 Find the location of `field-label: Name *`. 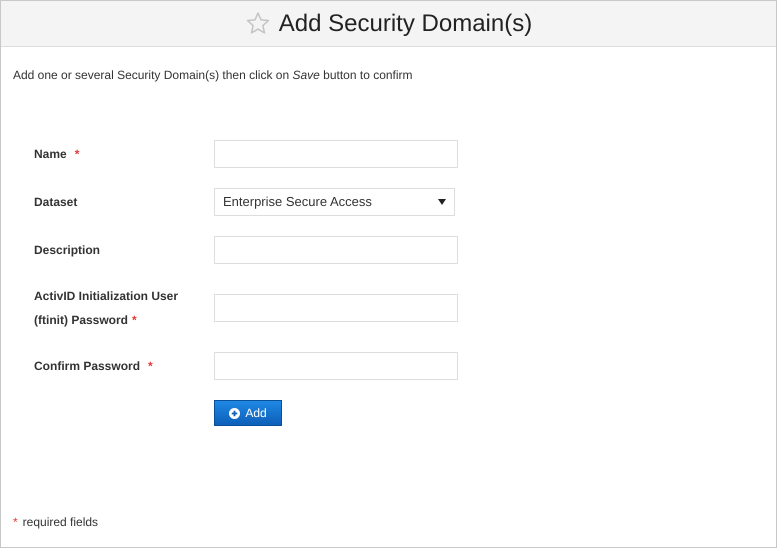

field-label: Name * is located at coordinates (57, 154).